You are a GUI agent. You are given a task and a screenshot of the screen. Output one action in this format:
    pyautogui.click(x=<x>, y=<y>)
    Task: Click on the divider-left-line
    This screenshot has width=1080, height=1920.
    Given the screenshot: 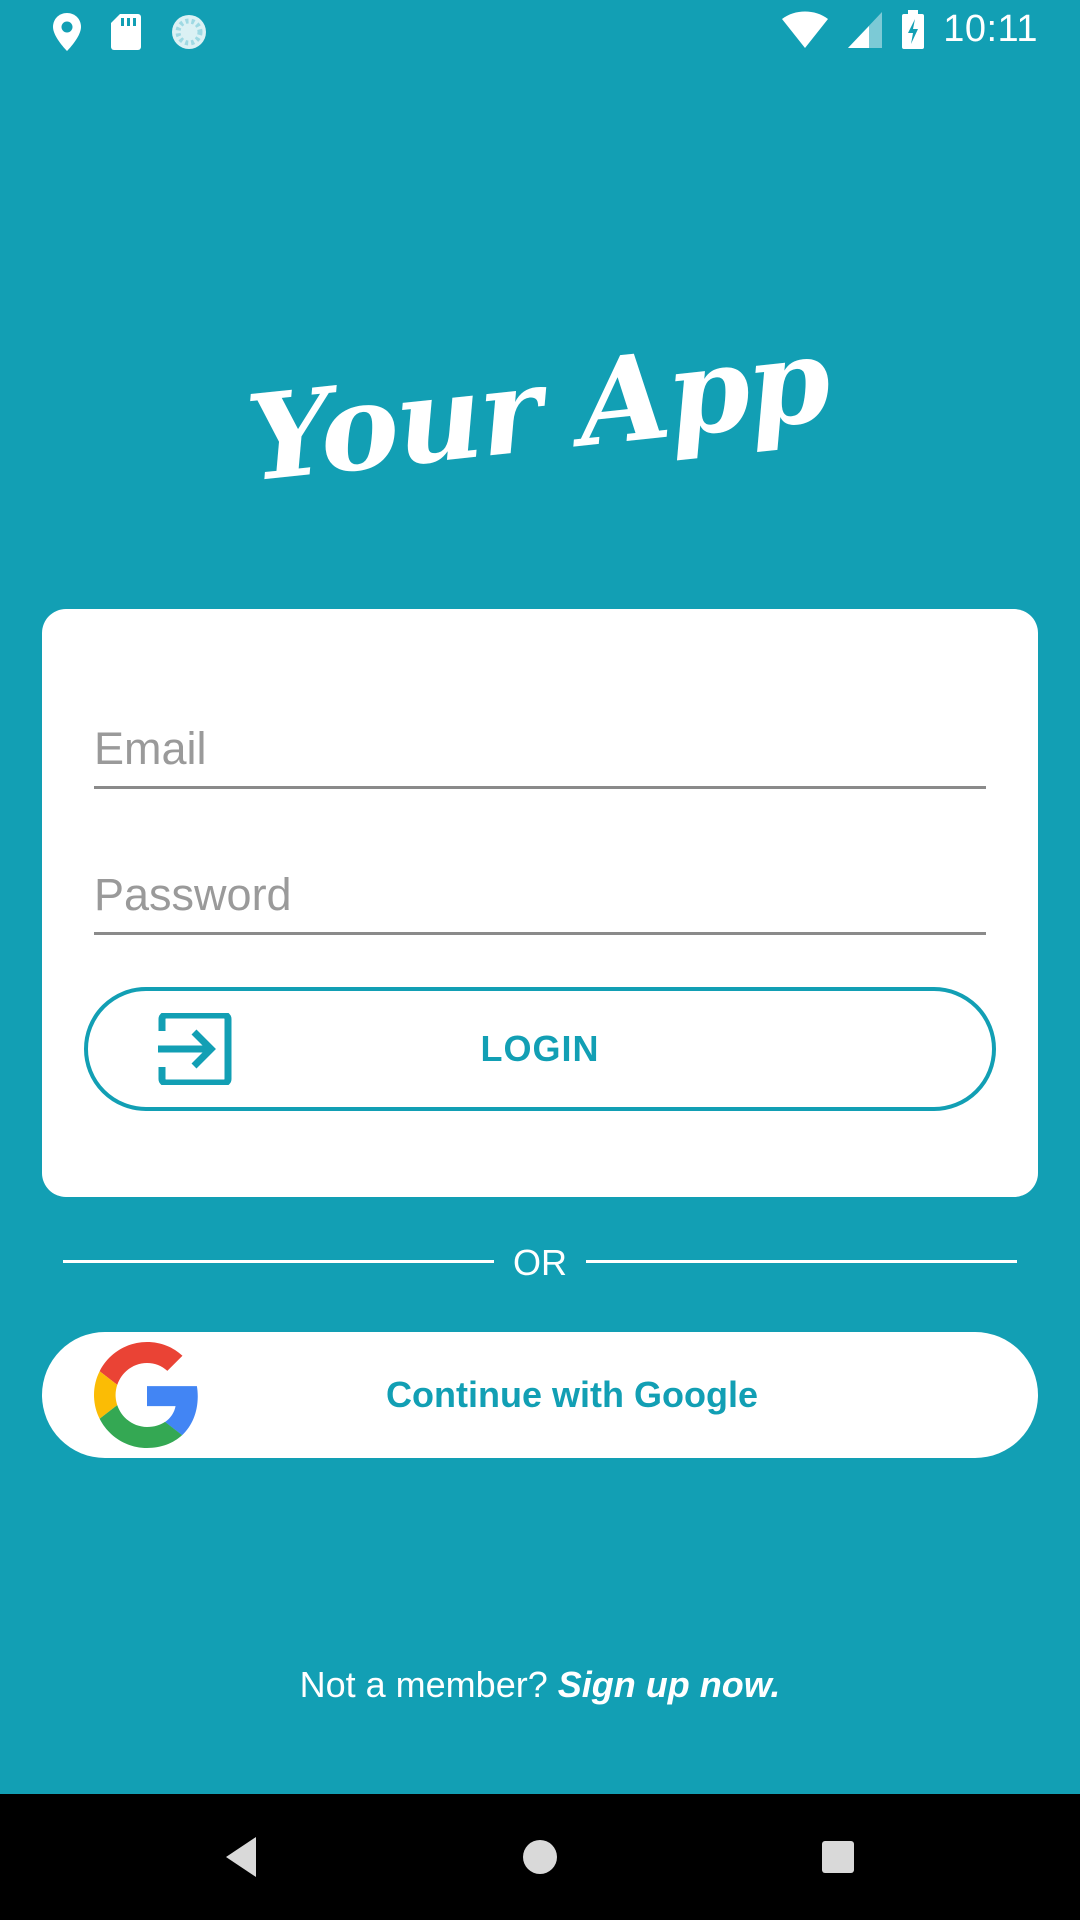 What is the action you would take?
    pyautogui.click(x=278, y=1261)
    